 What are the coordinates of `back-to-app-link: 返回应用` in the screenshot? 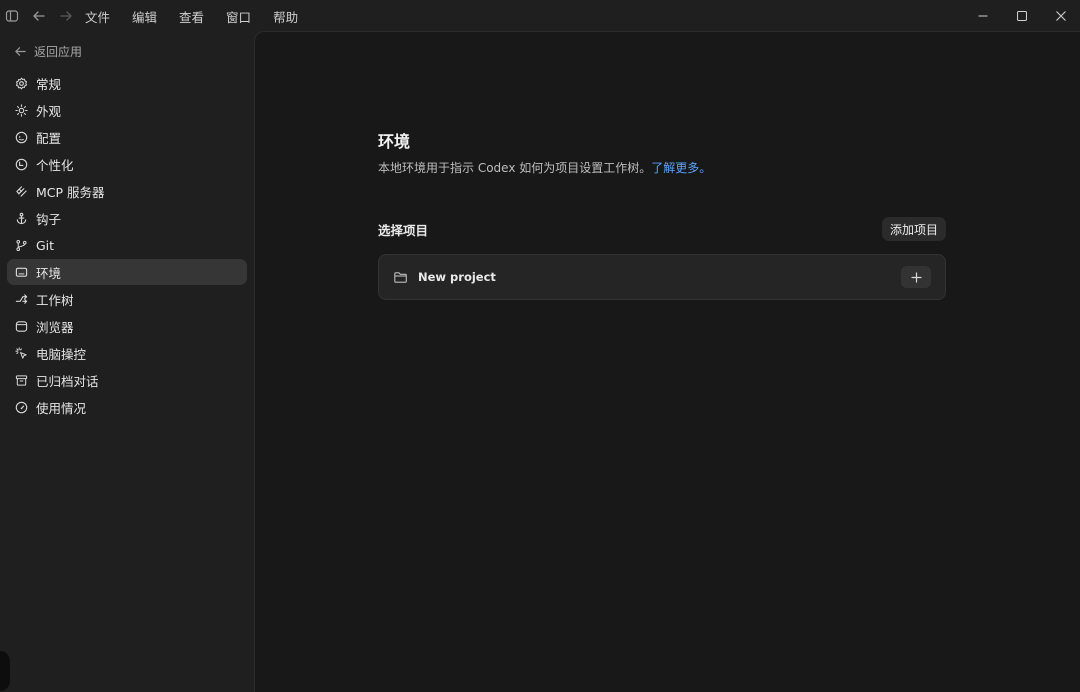 It's located at (48, 51).